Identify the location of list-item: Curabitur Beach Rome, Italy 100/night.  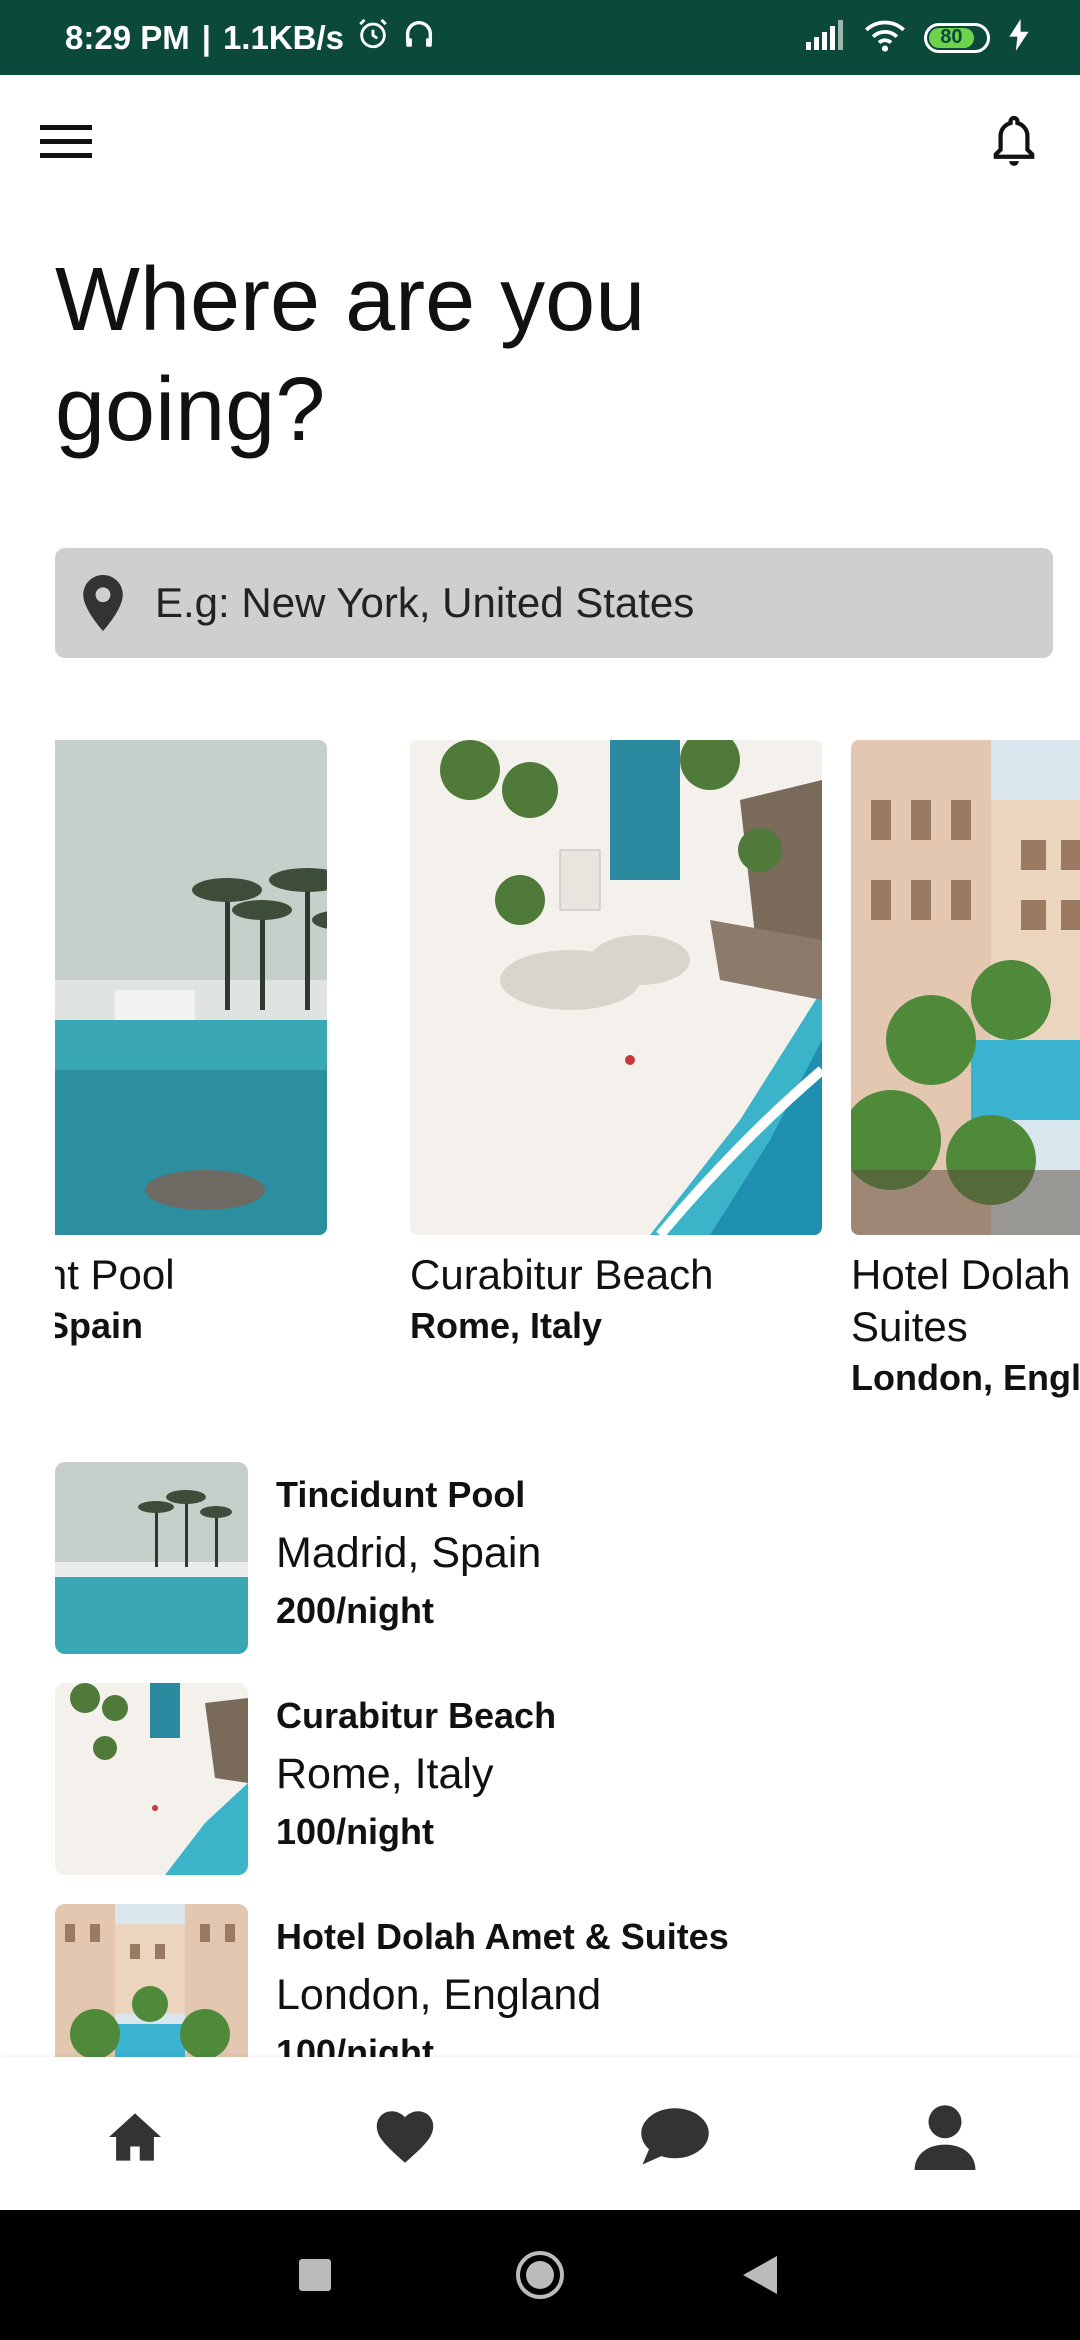
(555, 1779).